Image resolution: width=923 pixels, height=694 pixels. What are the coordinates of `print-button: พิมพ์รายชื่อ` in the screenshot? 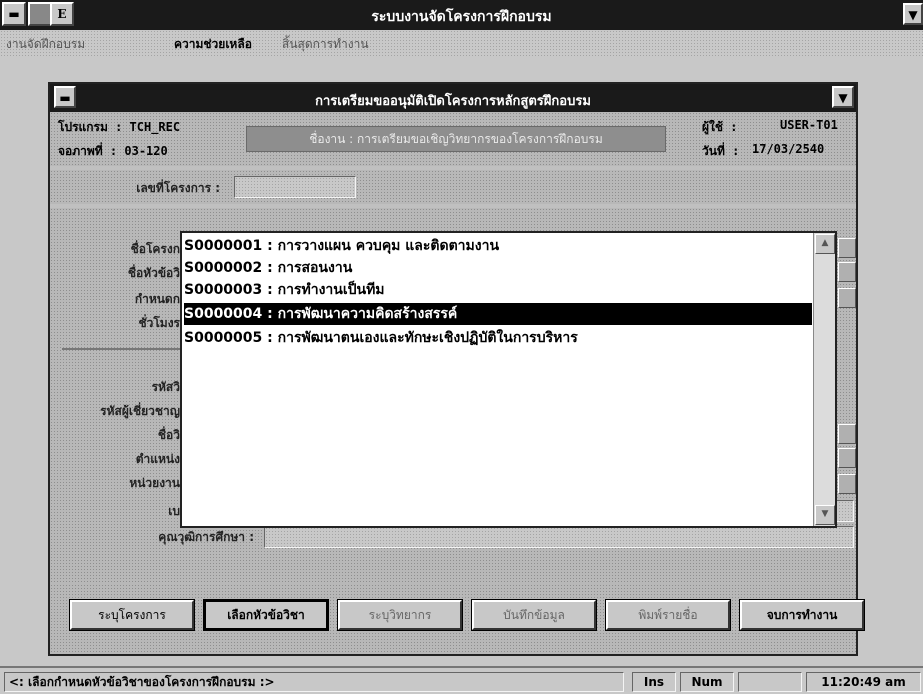 It's located at (668, 615).